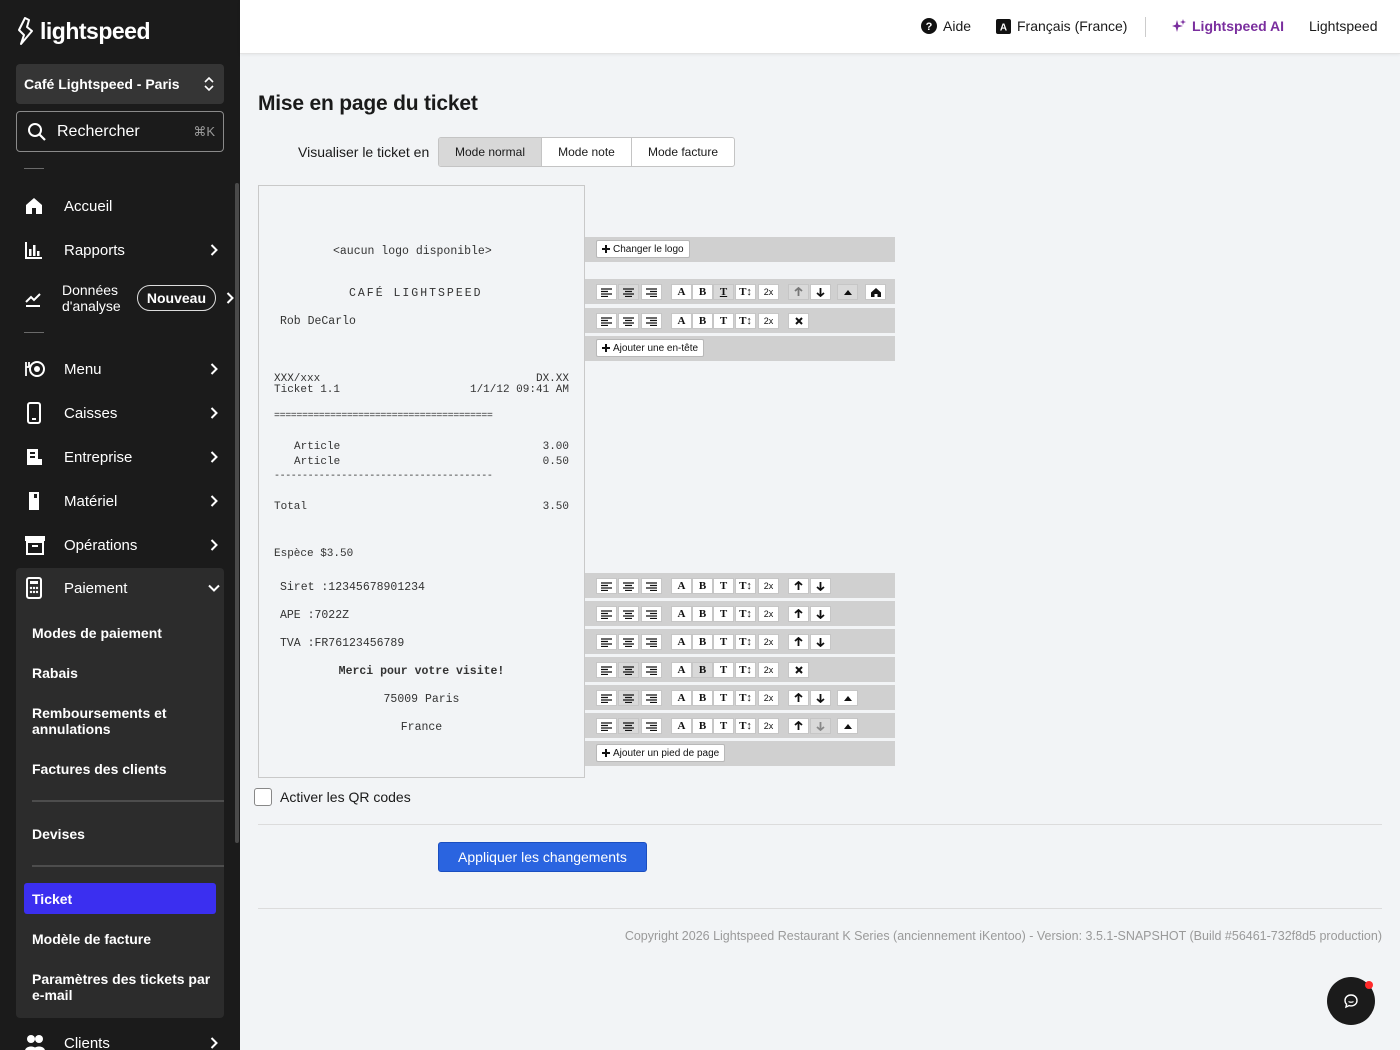  I want to click on nav-rapports: Rapports, so click(120, 250).